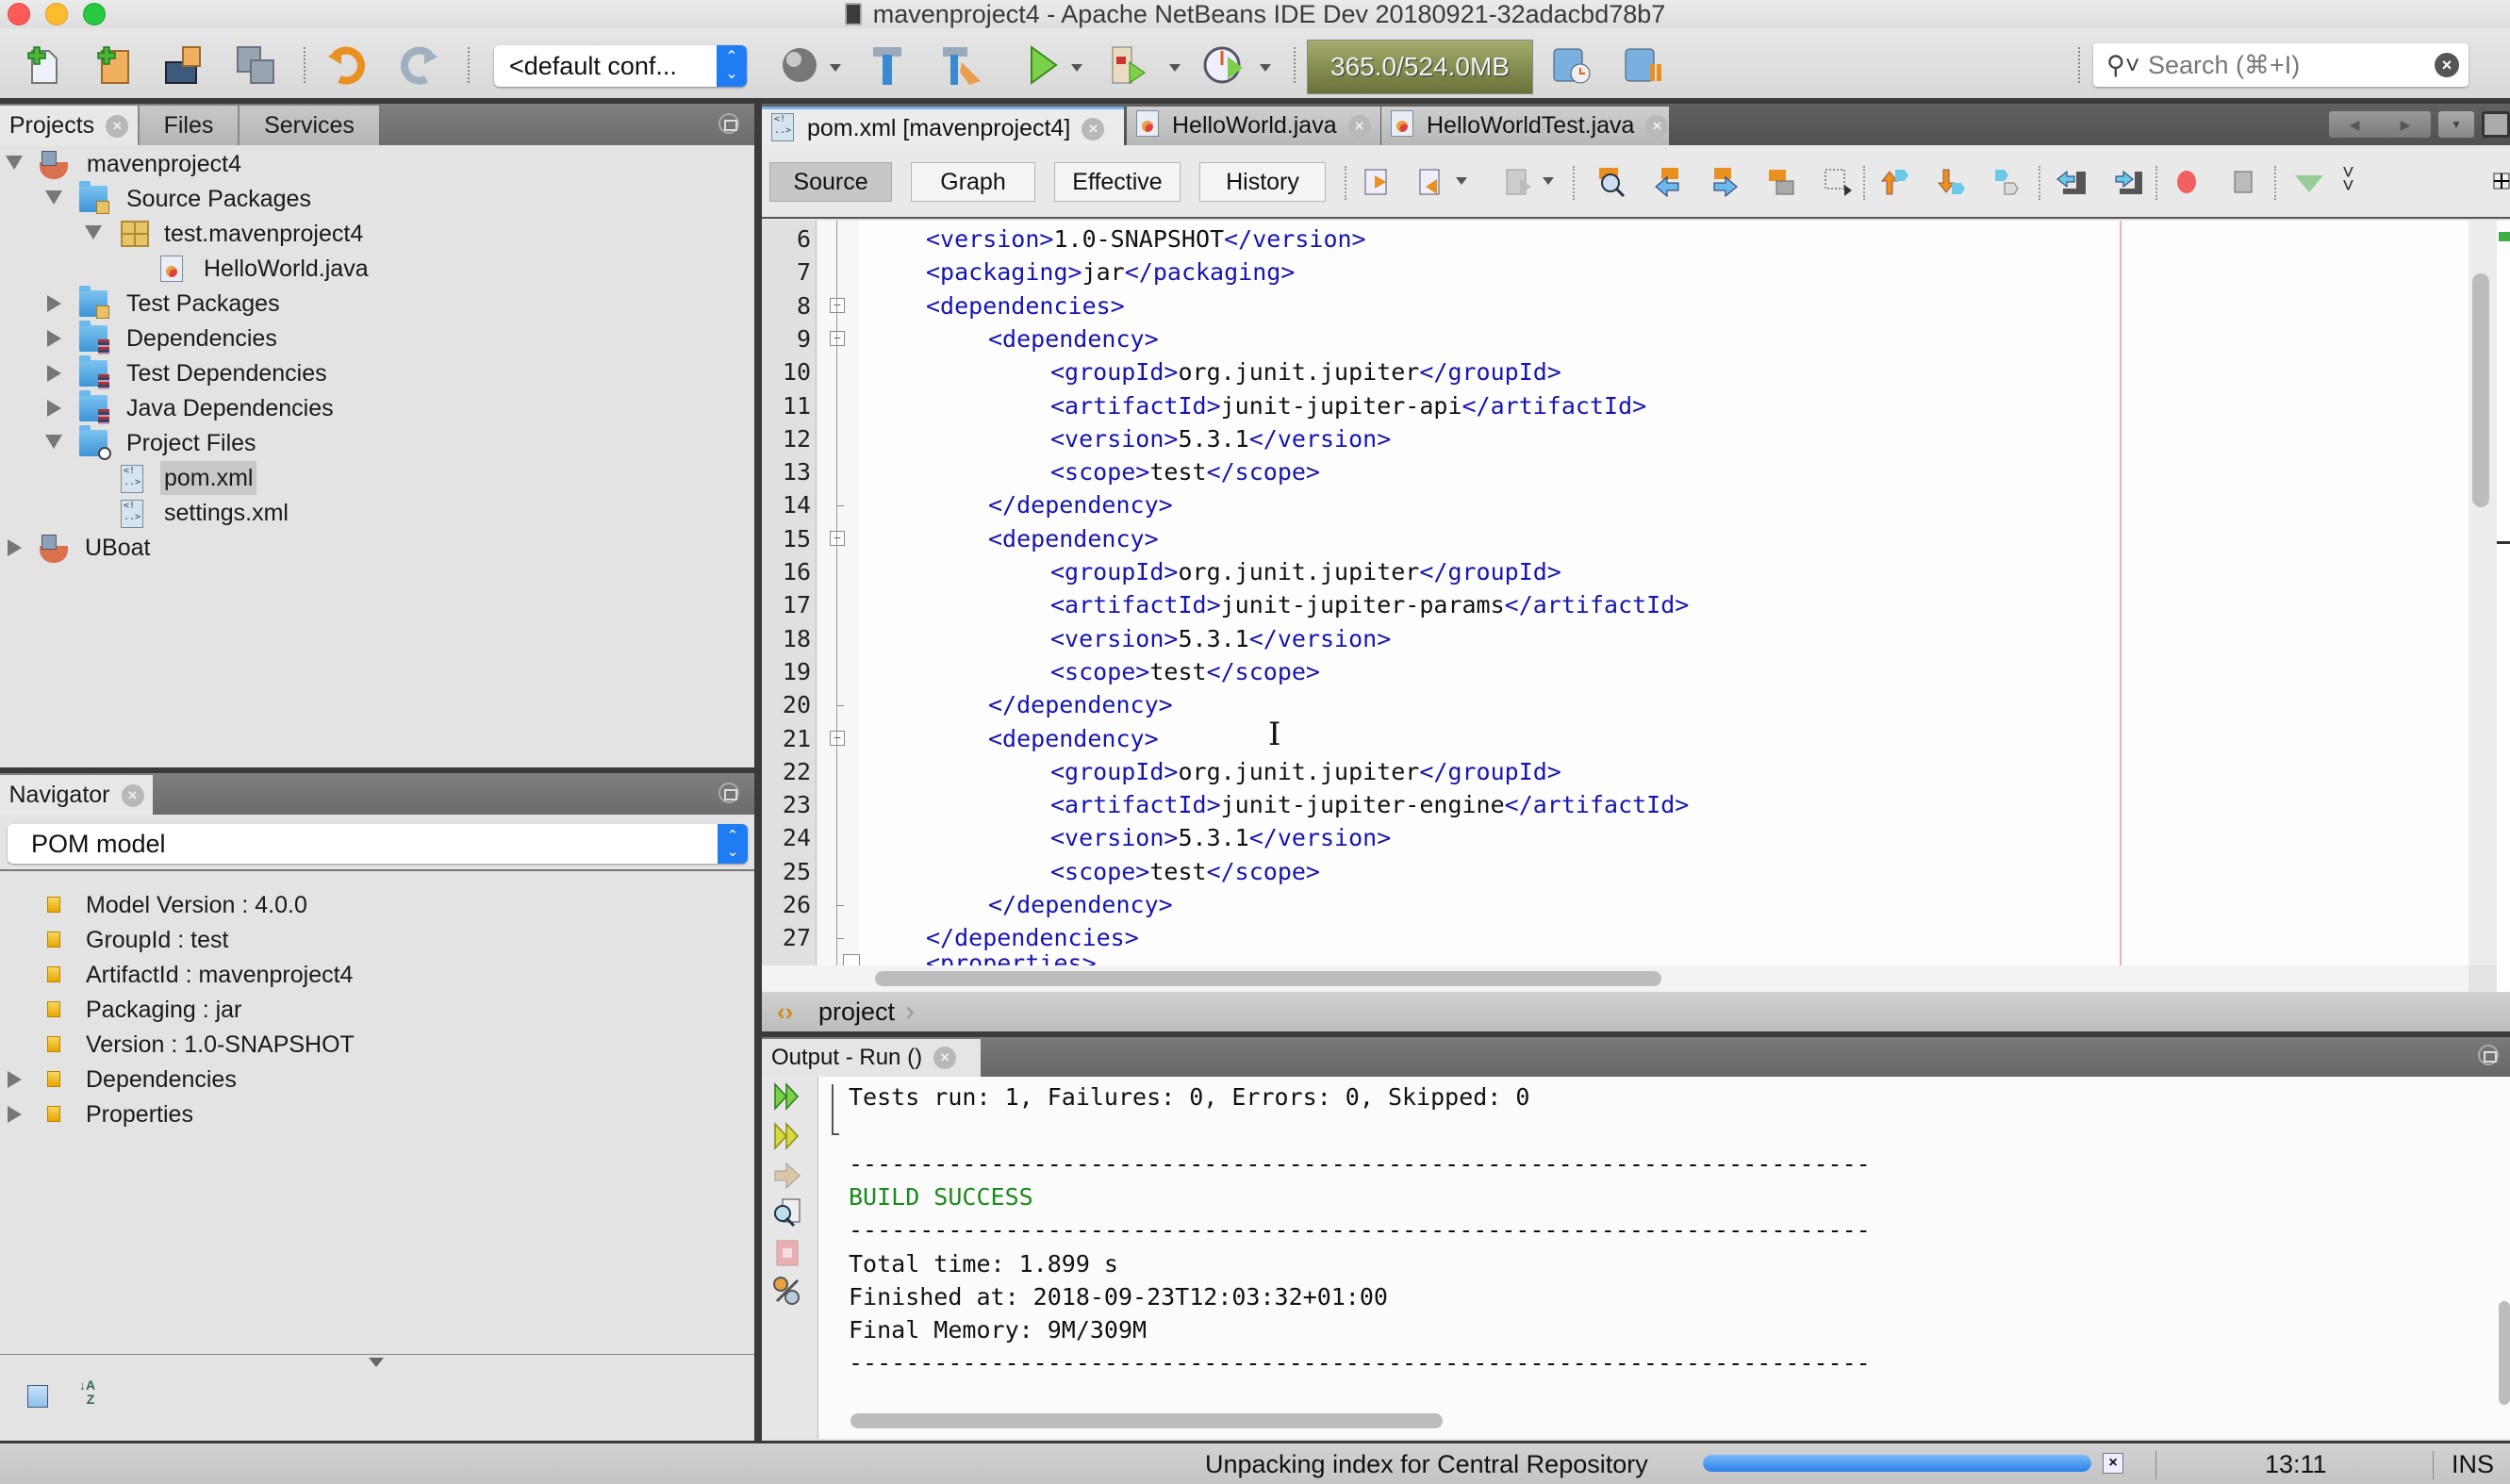  What do you see at coordinates (1026, 306) in the screenshot?
I see `code-line: <dependencies>` at bounding box center [1026, 306].